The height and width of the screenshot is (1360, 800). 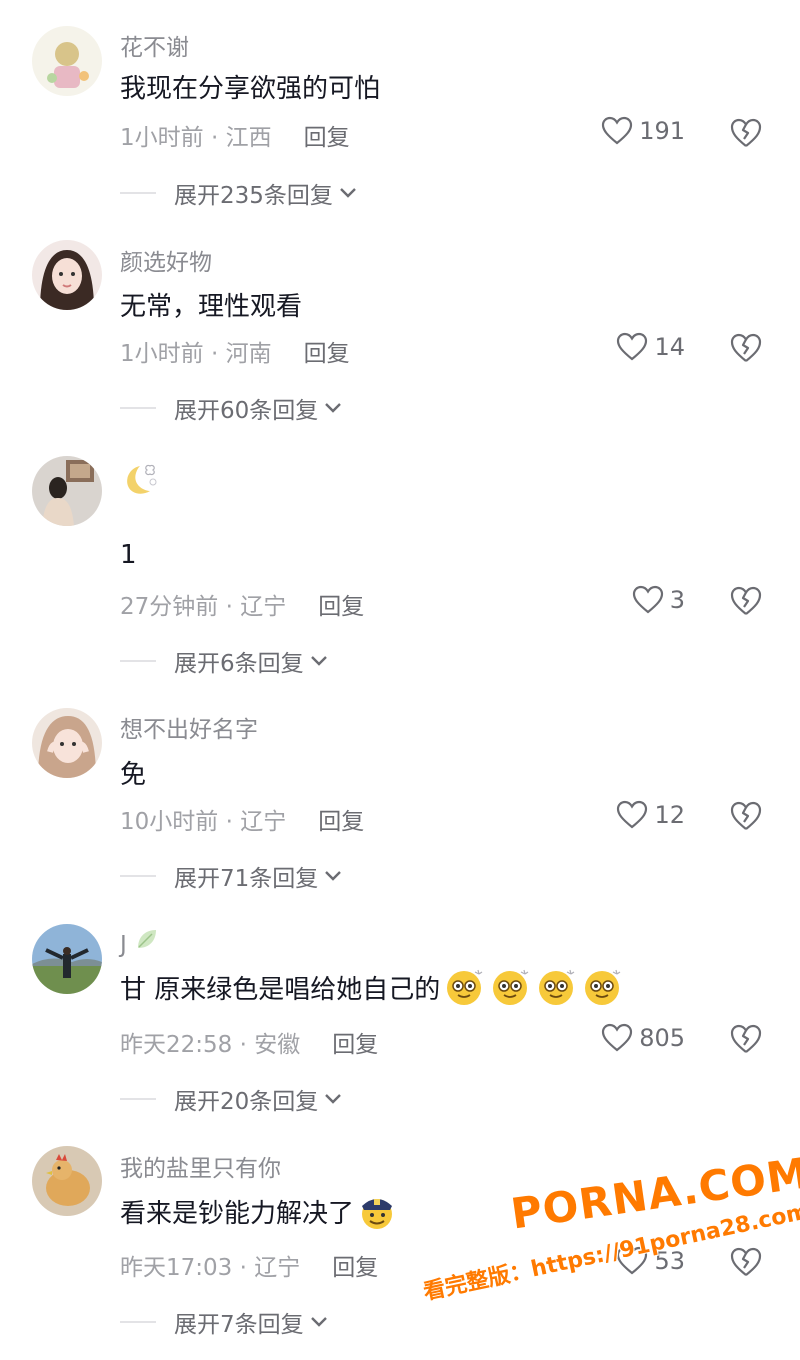 I want to click on comment-meta: 27分钟前 · 辽宁 回复, so click(x=242, y=604).